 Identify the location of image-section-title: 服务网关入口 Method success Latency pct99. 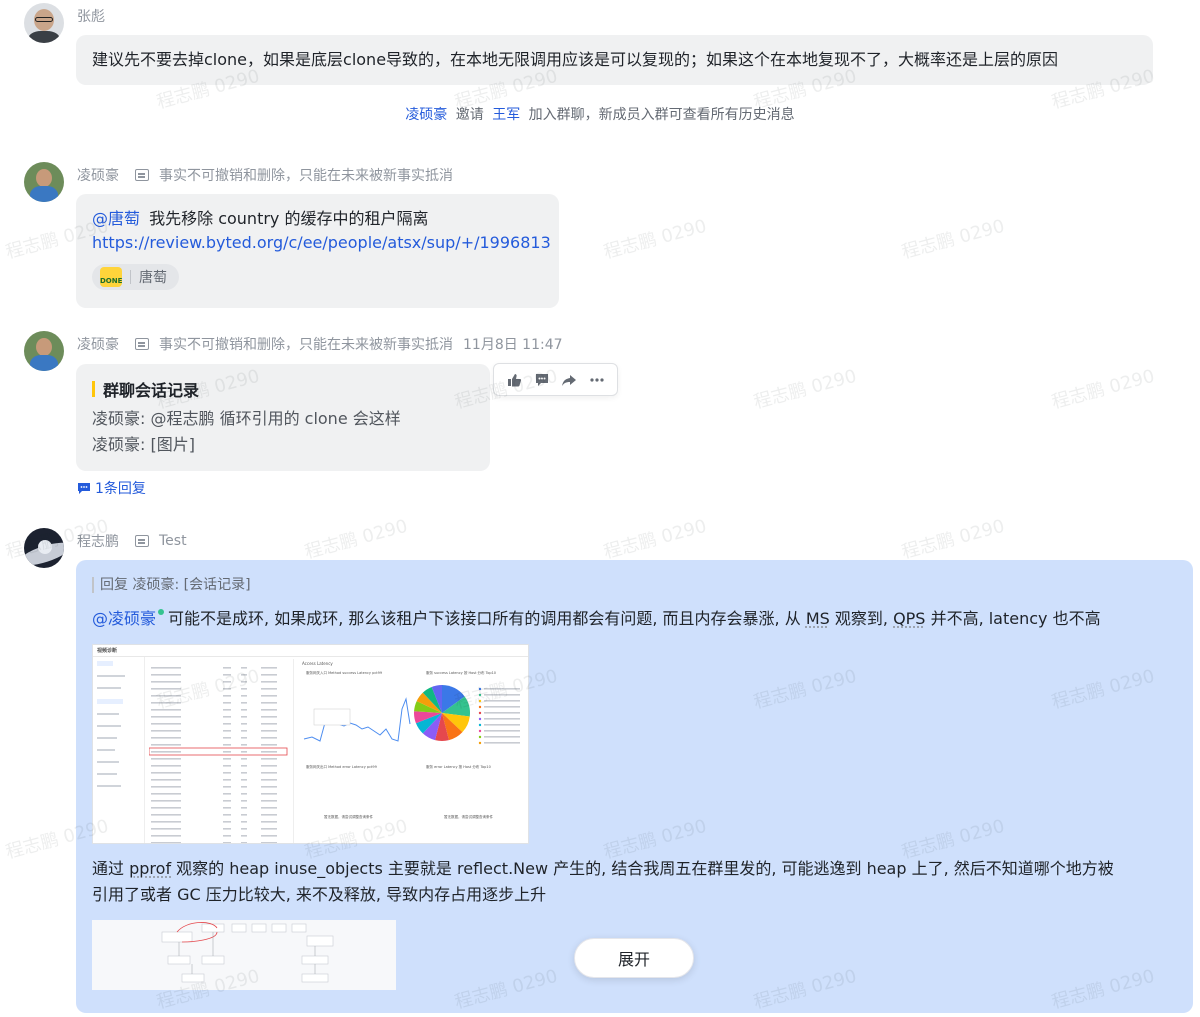
(344, 673).